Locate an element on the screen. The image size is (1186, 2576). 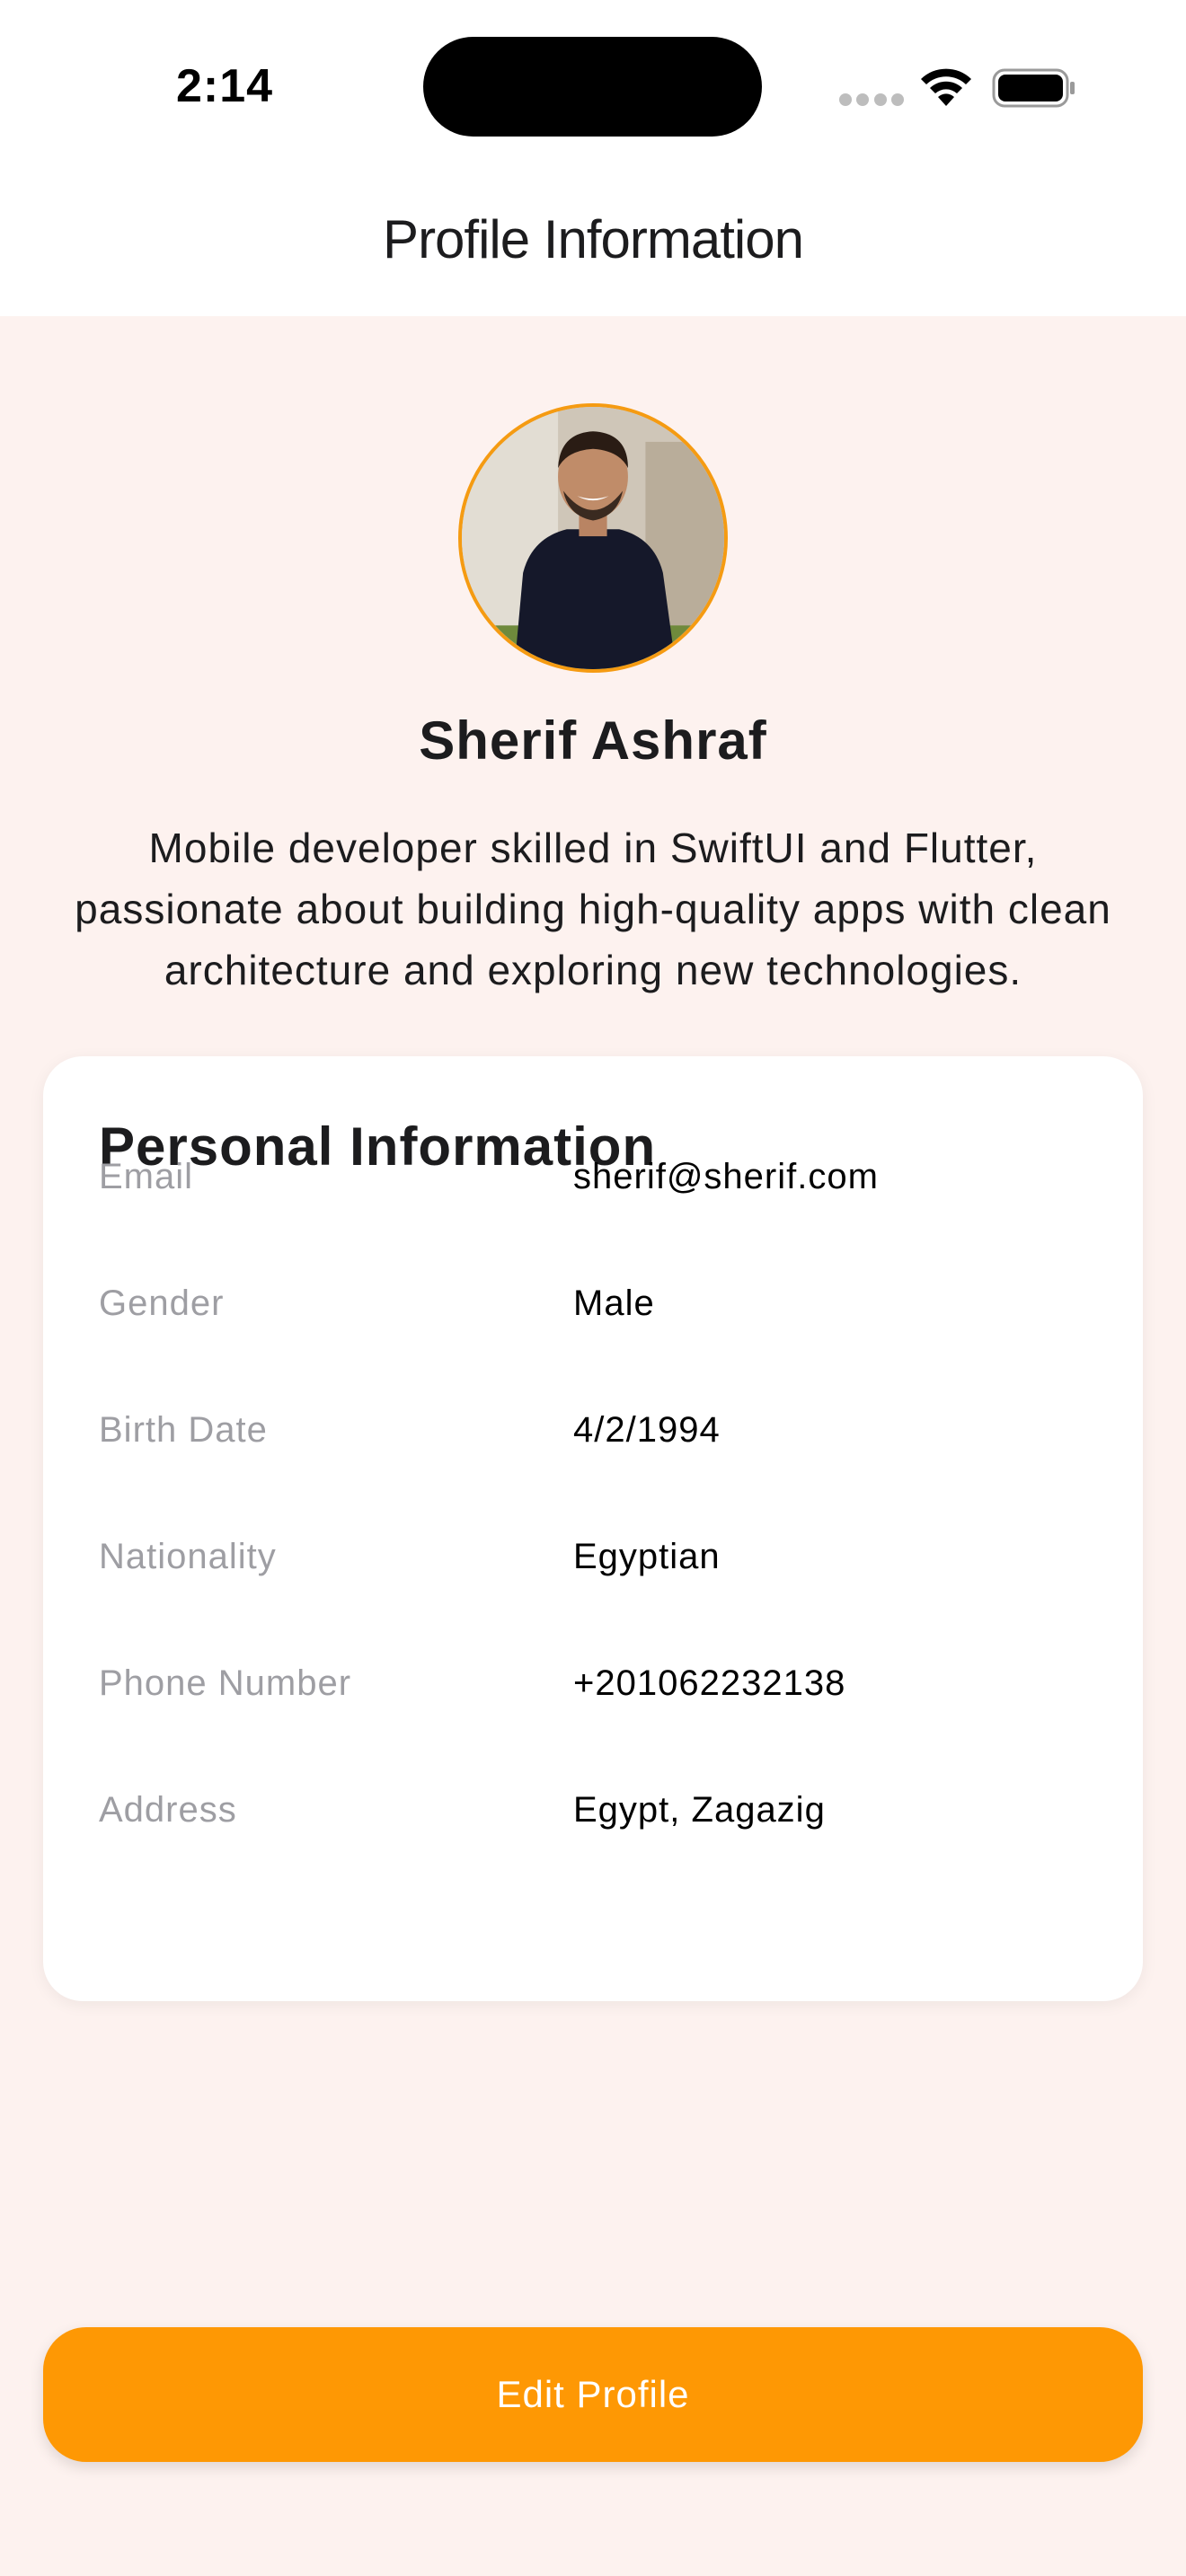
status-bar: 2:14 is located at coordinates (593, 85).